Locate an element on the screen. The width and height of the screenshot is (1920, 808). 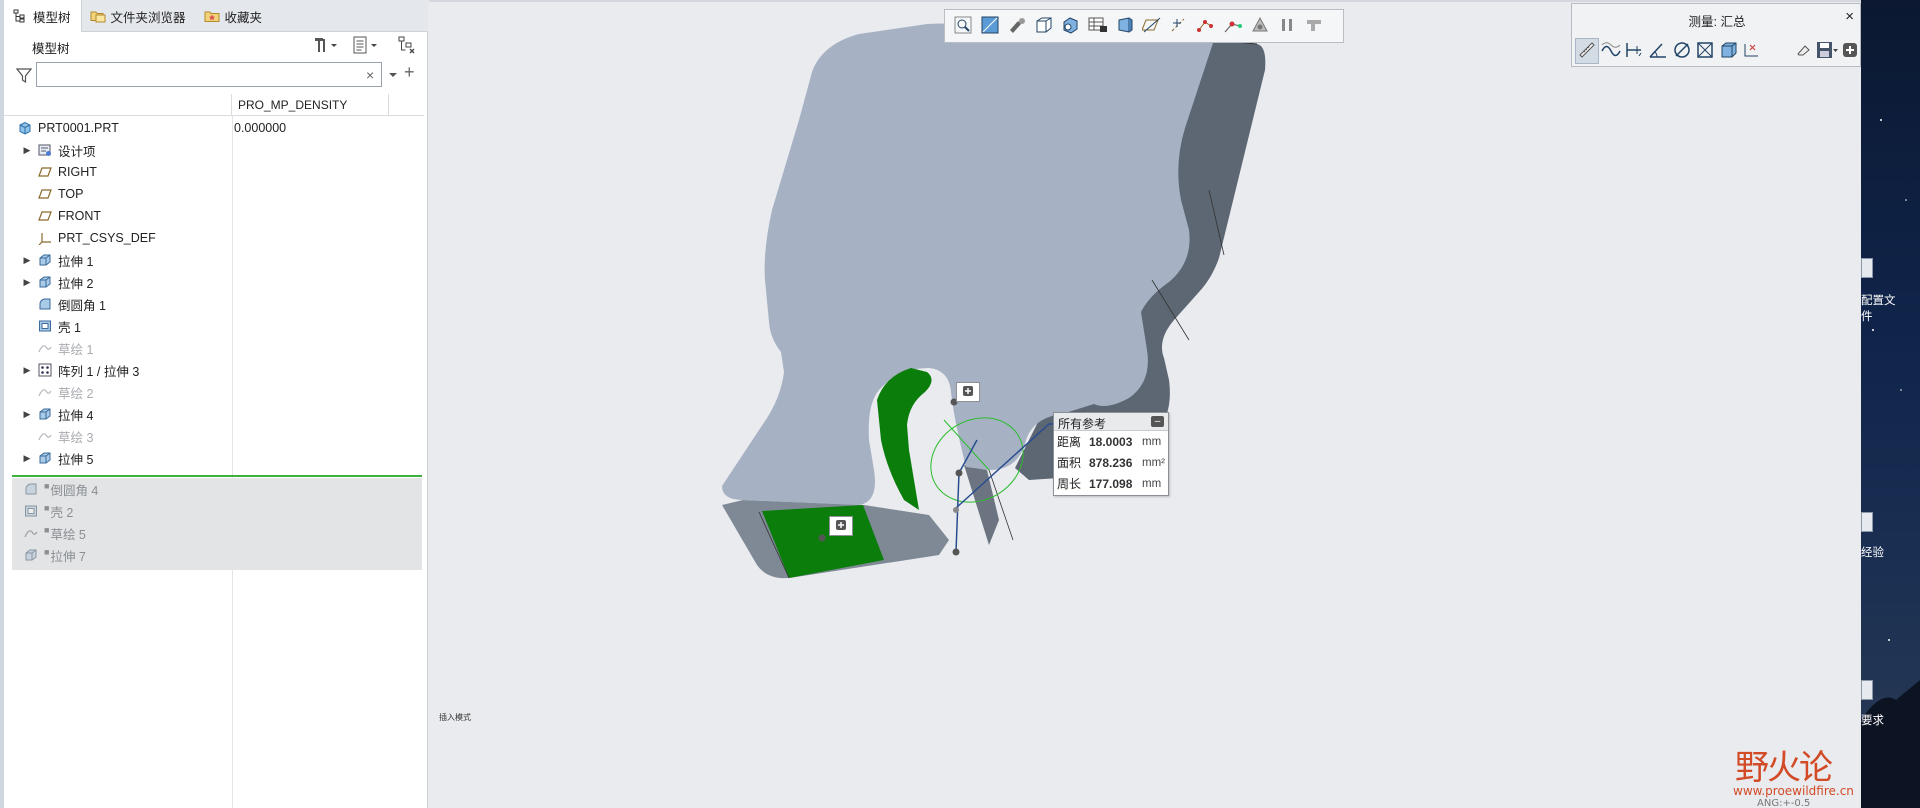
desktop-item-label: 配置文 is located at coordinates (1878, 300).